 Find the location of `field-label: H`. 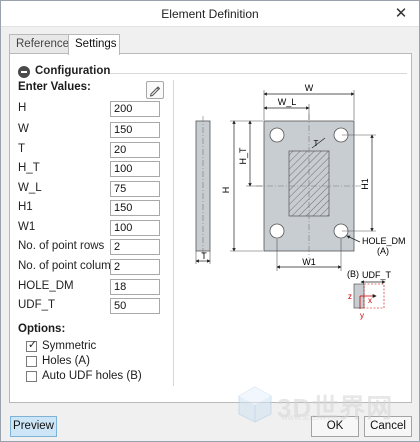

field-label: H is located at coordinates (22, 108).